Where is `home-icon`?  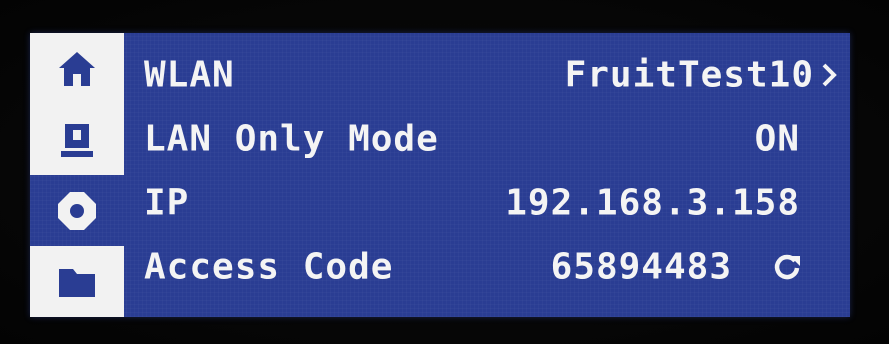
home-icon is located at coordinates (77, 69).